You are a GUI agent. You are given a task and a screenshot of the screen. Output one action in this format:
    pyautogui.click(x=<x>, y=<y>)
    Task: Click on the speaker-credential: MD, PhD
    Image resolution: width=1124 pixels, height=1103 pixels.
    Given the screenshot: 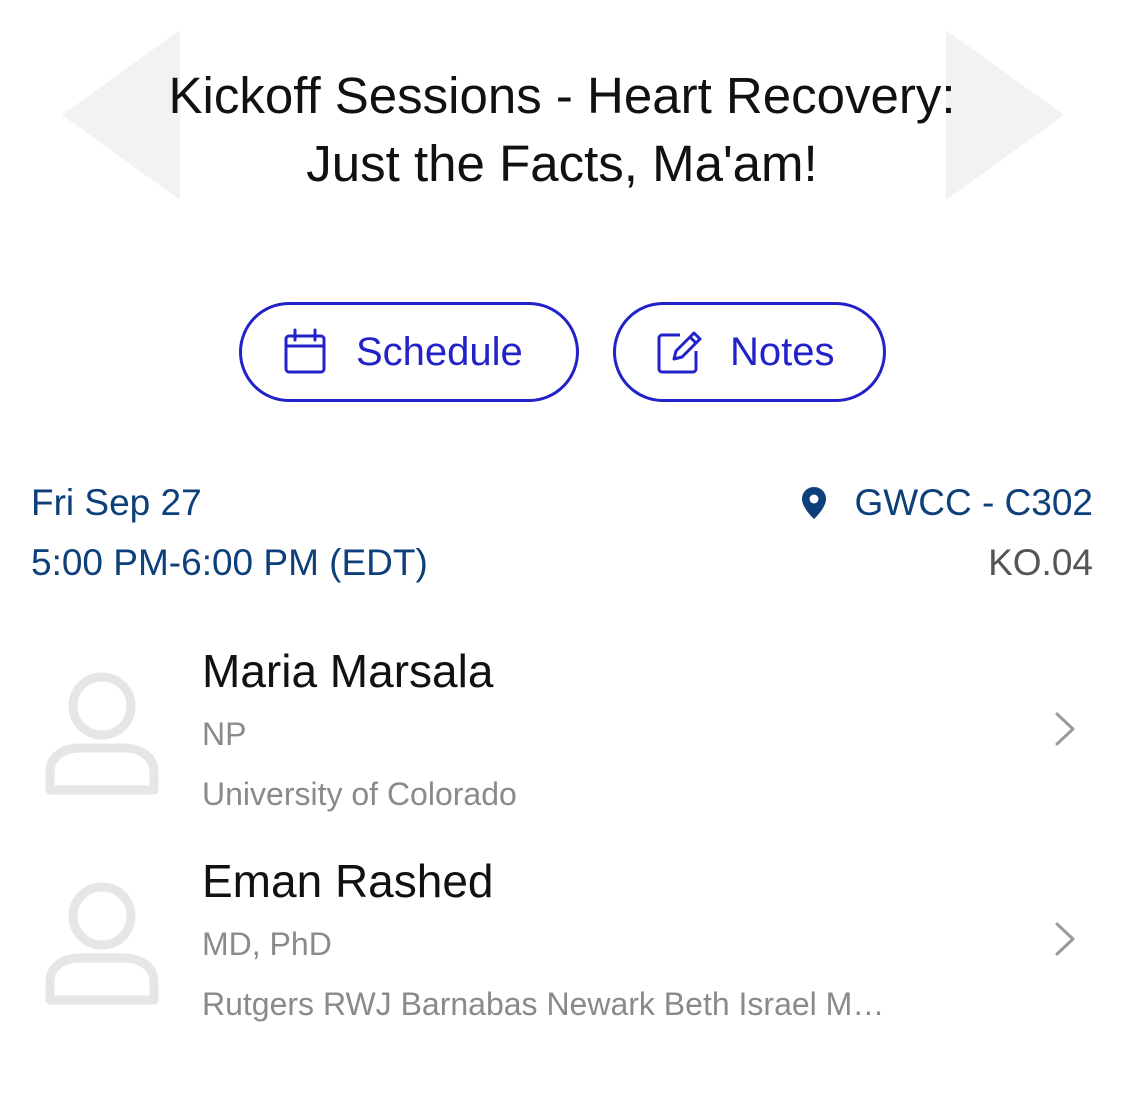 What is the action you would take?
    pyautogui.click(x=267, y=944)
    